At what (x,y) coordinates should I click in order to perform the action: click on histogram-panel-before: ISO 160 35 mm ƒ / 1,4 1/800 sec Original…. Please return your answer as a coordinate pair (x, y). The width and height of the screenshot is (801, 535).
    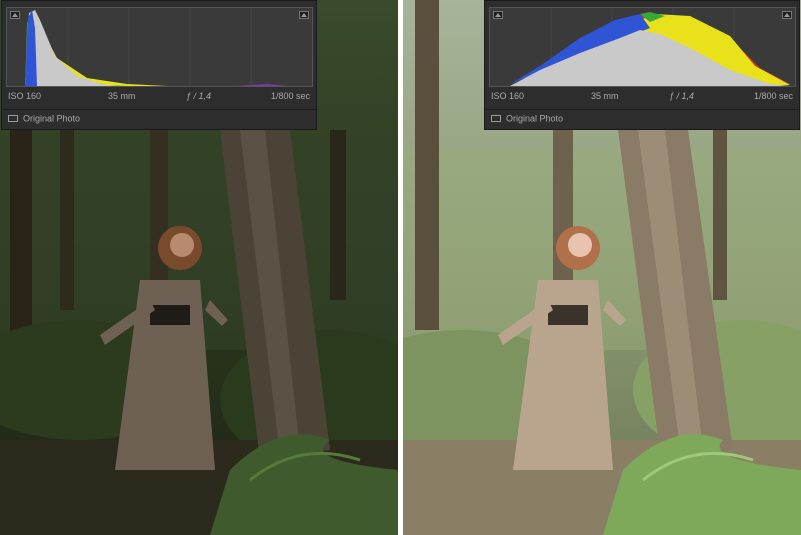
    Looking at the image, I should click on (159, 65).